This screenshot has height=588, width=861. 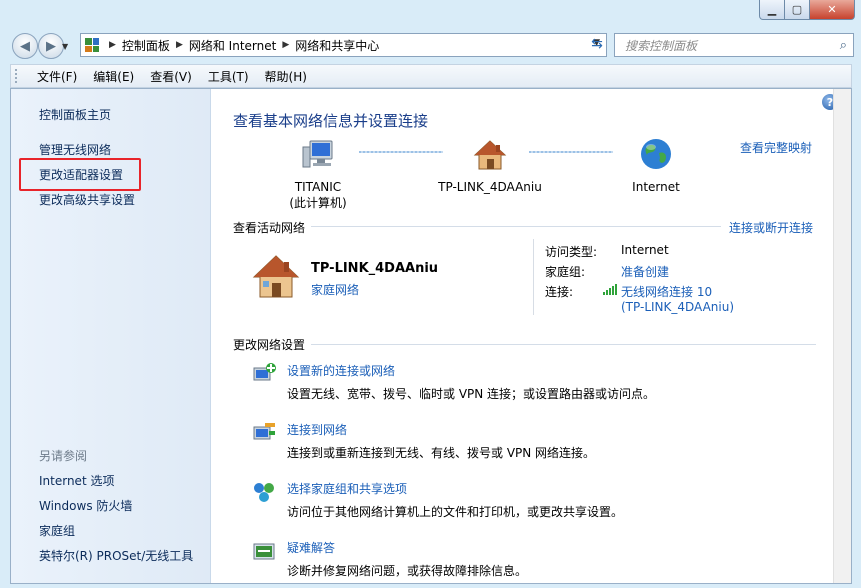 What do you see at coordinates (677, 307) in the screenshot?
I see `wireless-connection-ssid: (TP-LINK_4DAAniu)` at bounding box center [677, 307].